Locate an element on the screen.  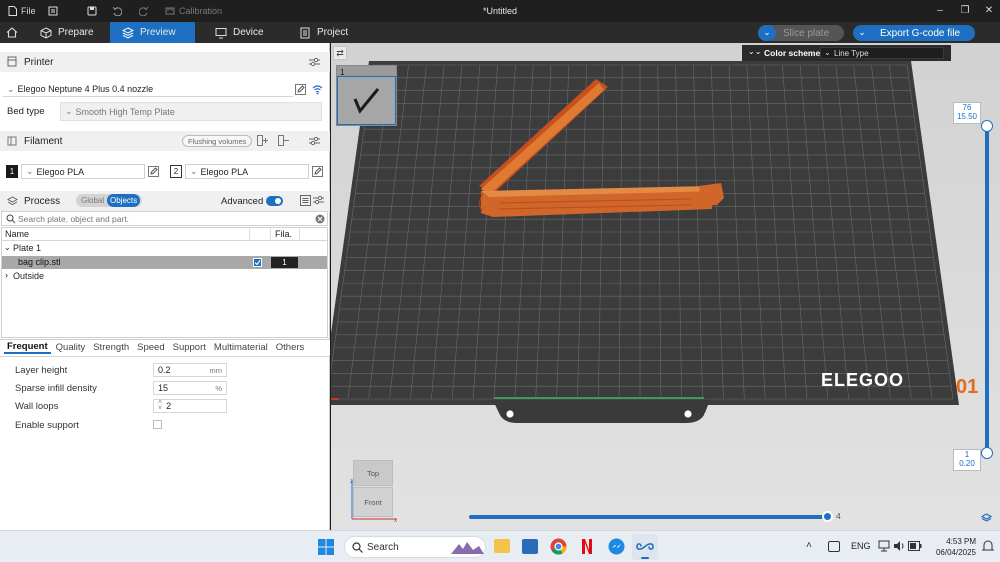
add-filament-icon is located at coordinates (262, 140).